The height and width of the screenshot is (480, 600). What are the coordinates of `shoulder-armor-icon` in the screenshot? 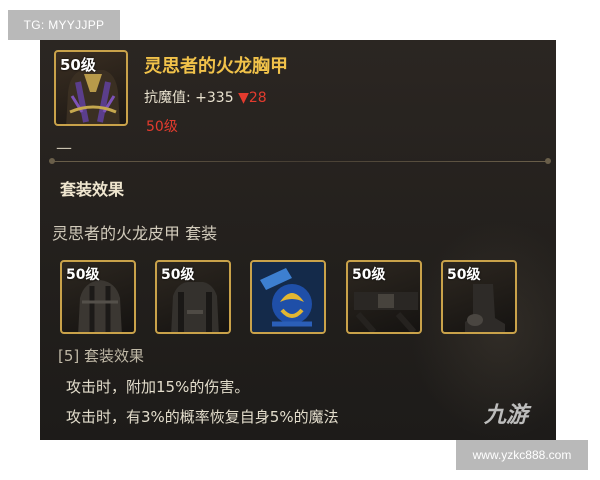 It's located at (288, 297).